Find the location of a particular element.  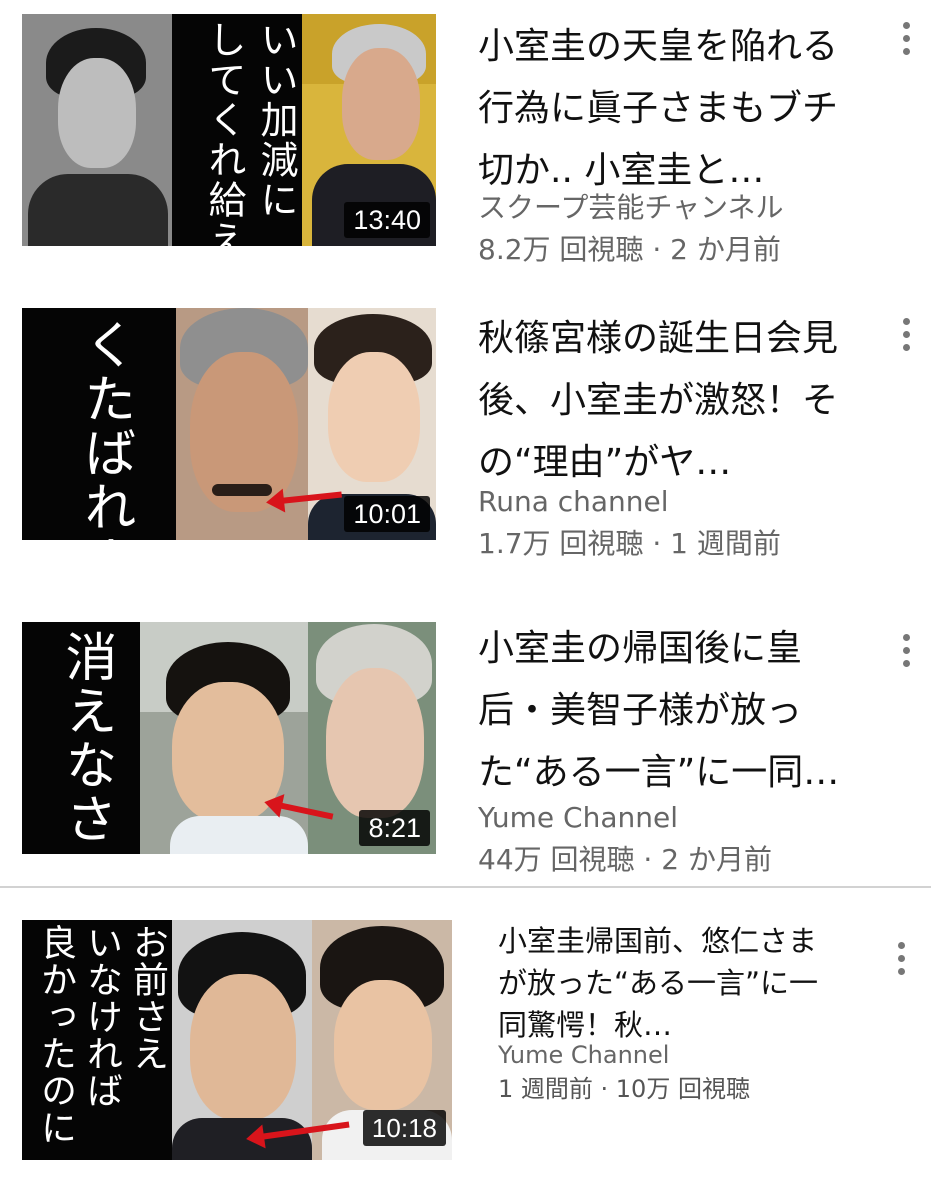

video-thumbnail: くたばれよ 10:01 is located at coordinates (229, 424).